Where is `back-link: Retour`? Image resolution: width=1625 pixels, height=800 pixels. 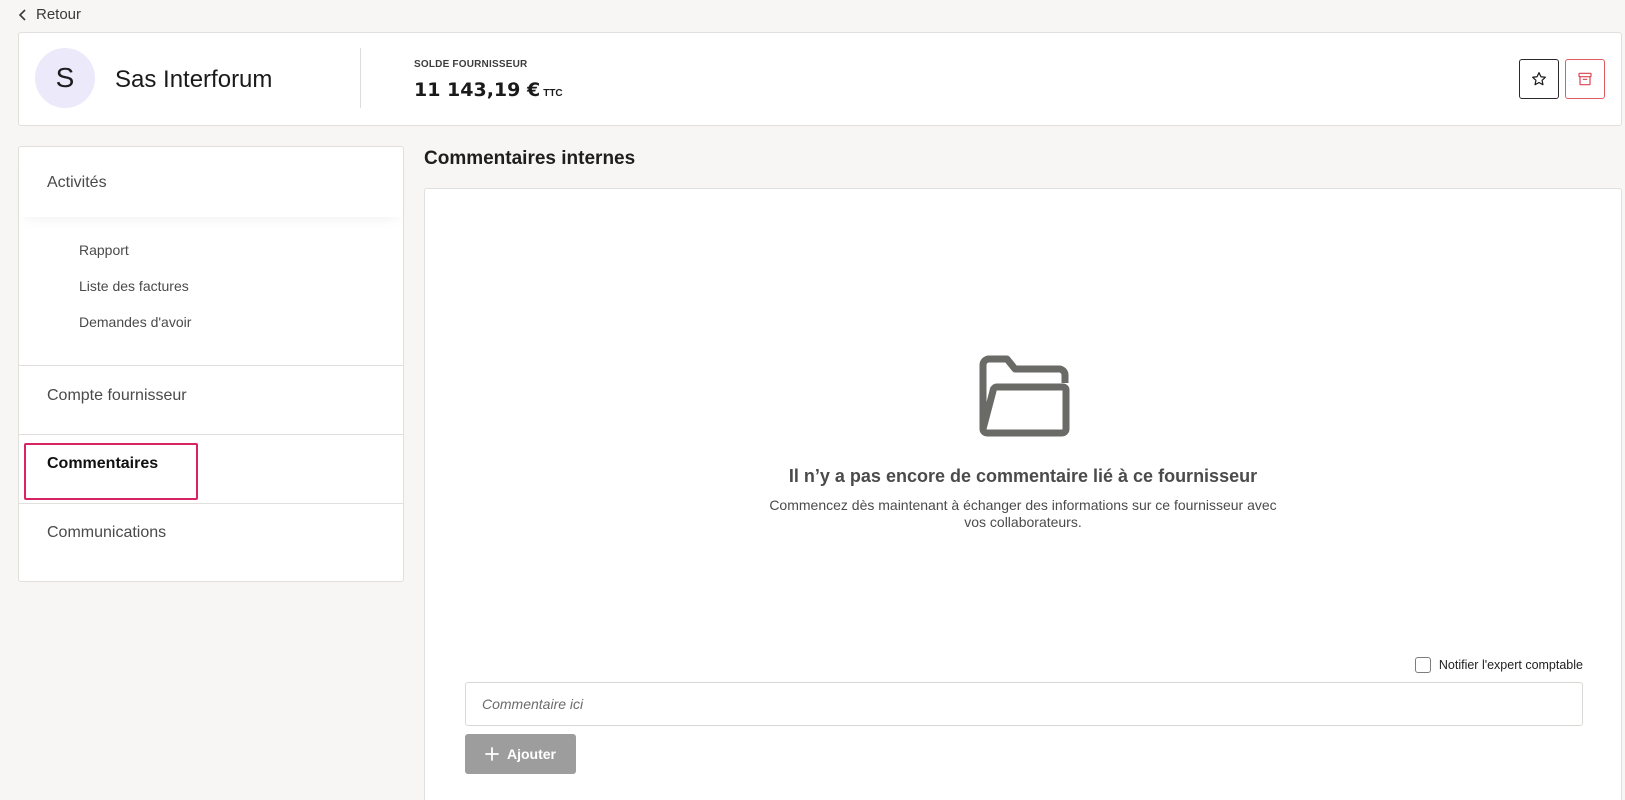 back-link: Retour is located at coordinates (49, 14).